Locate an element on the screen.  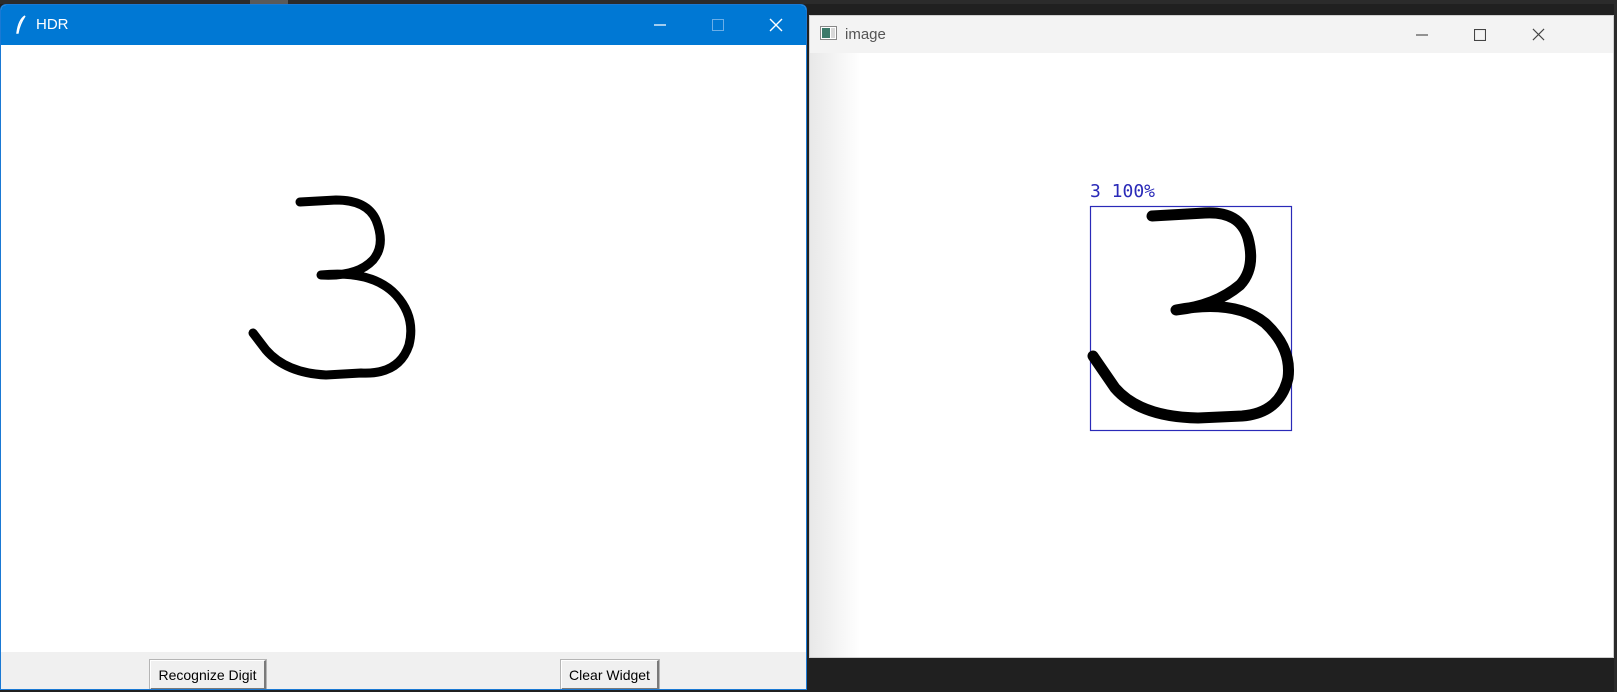
recognize-digit-button: Recognize Digit is located at coordinates (208, 674).